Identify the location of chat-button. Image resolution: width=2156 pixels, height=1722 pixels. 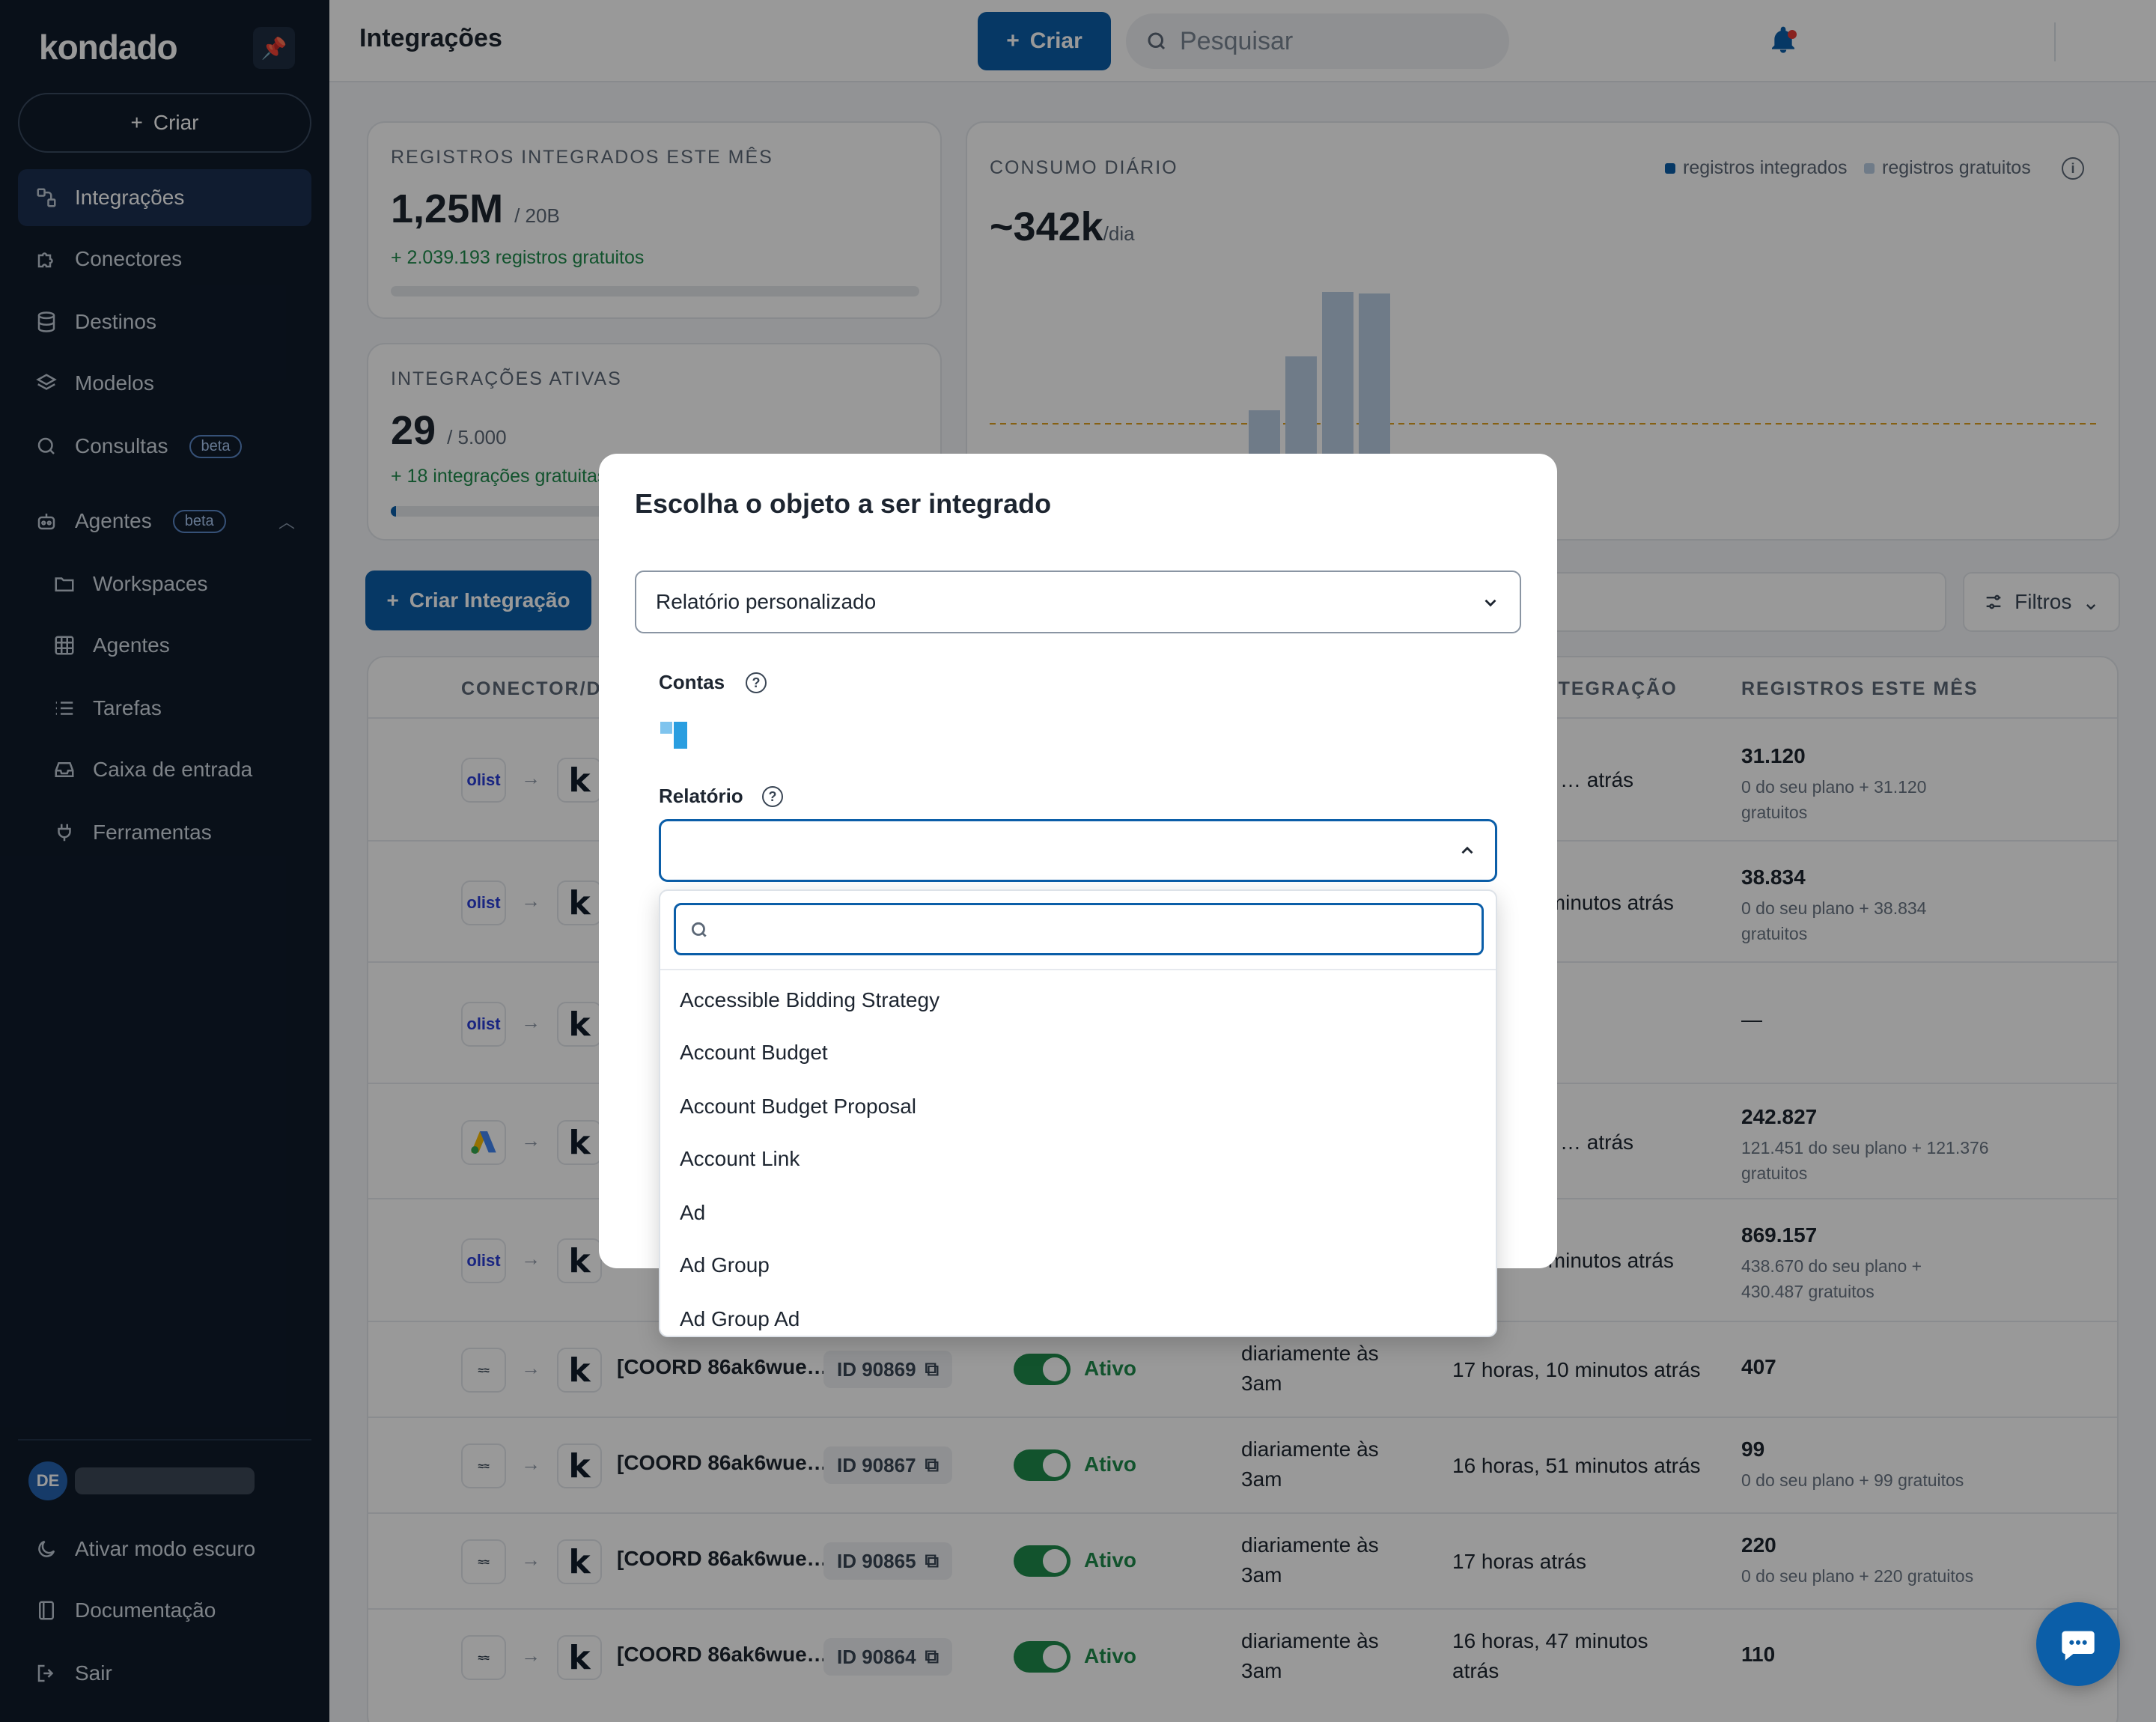
(2078, 1644).